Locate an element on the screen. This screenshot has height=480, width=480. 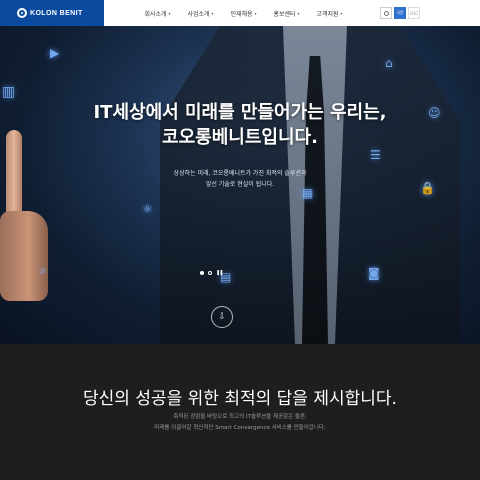
slide-indicators: ❚❚ is located at coordinates (211, 273).